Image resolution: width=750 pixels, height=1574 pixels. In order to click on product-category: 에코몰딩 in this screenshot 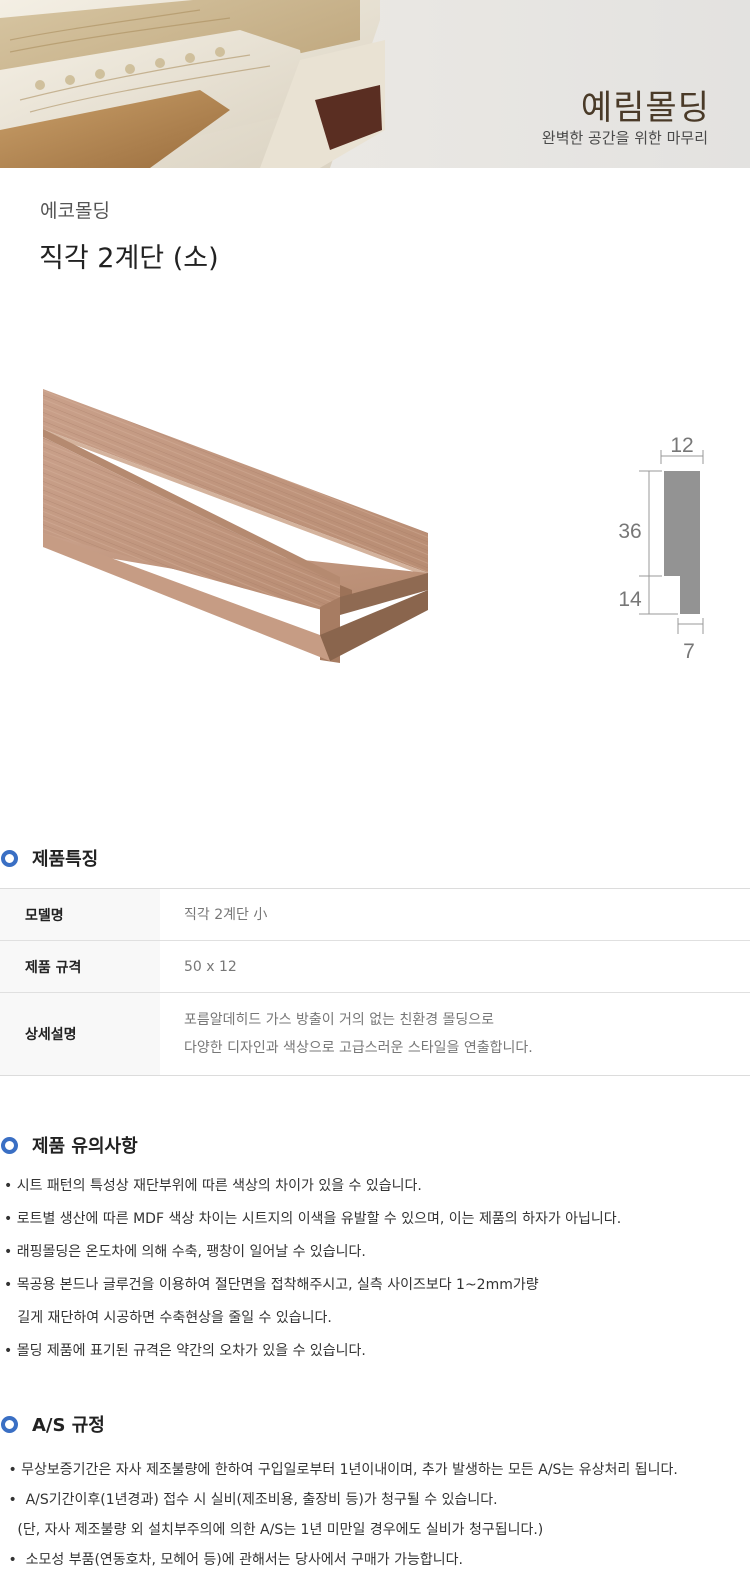, I will do `click(75, 211)`.